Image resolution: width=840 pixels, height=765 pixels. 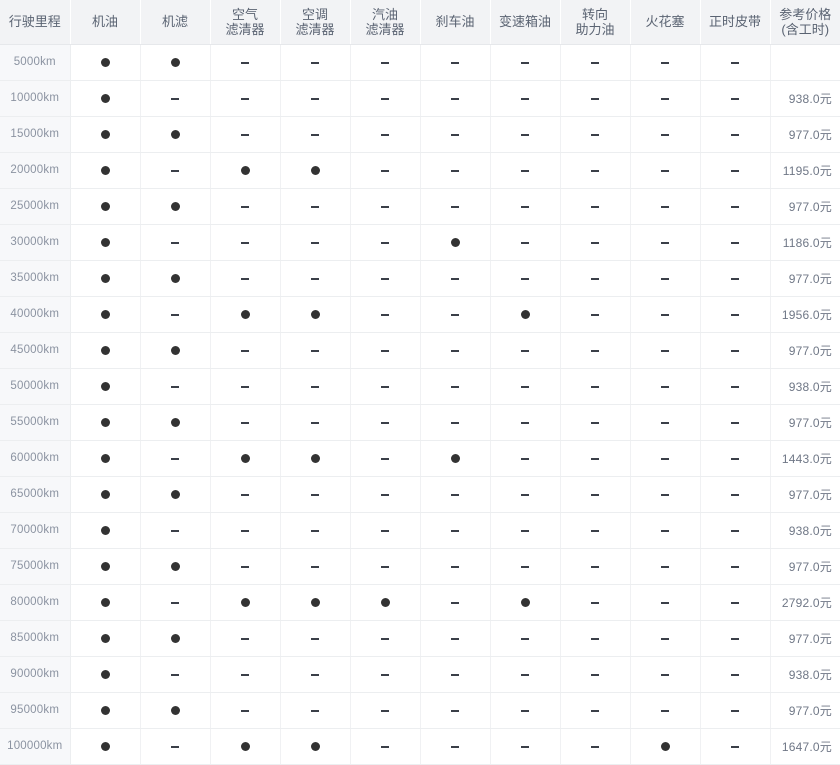 I want to click on mileage-cell: 45000km, so click(x=35, y=350).